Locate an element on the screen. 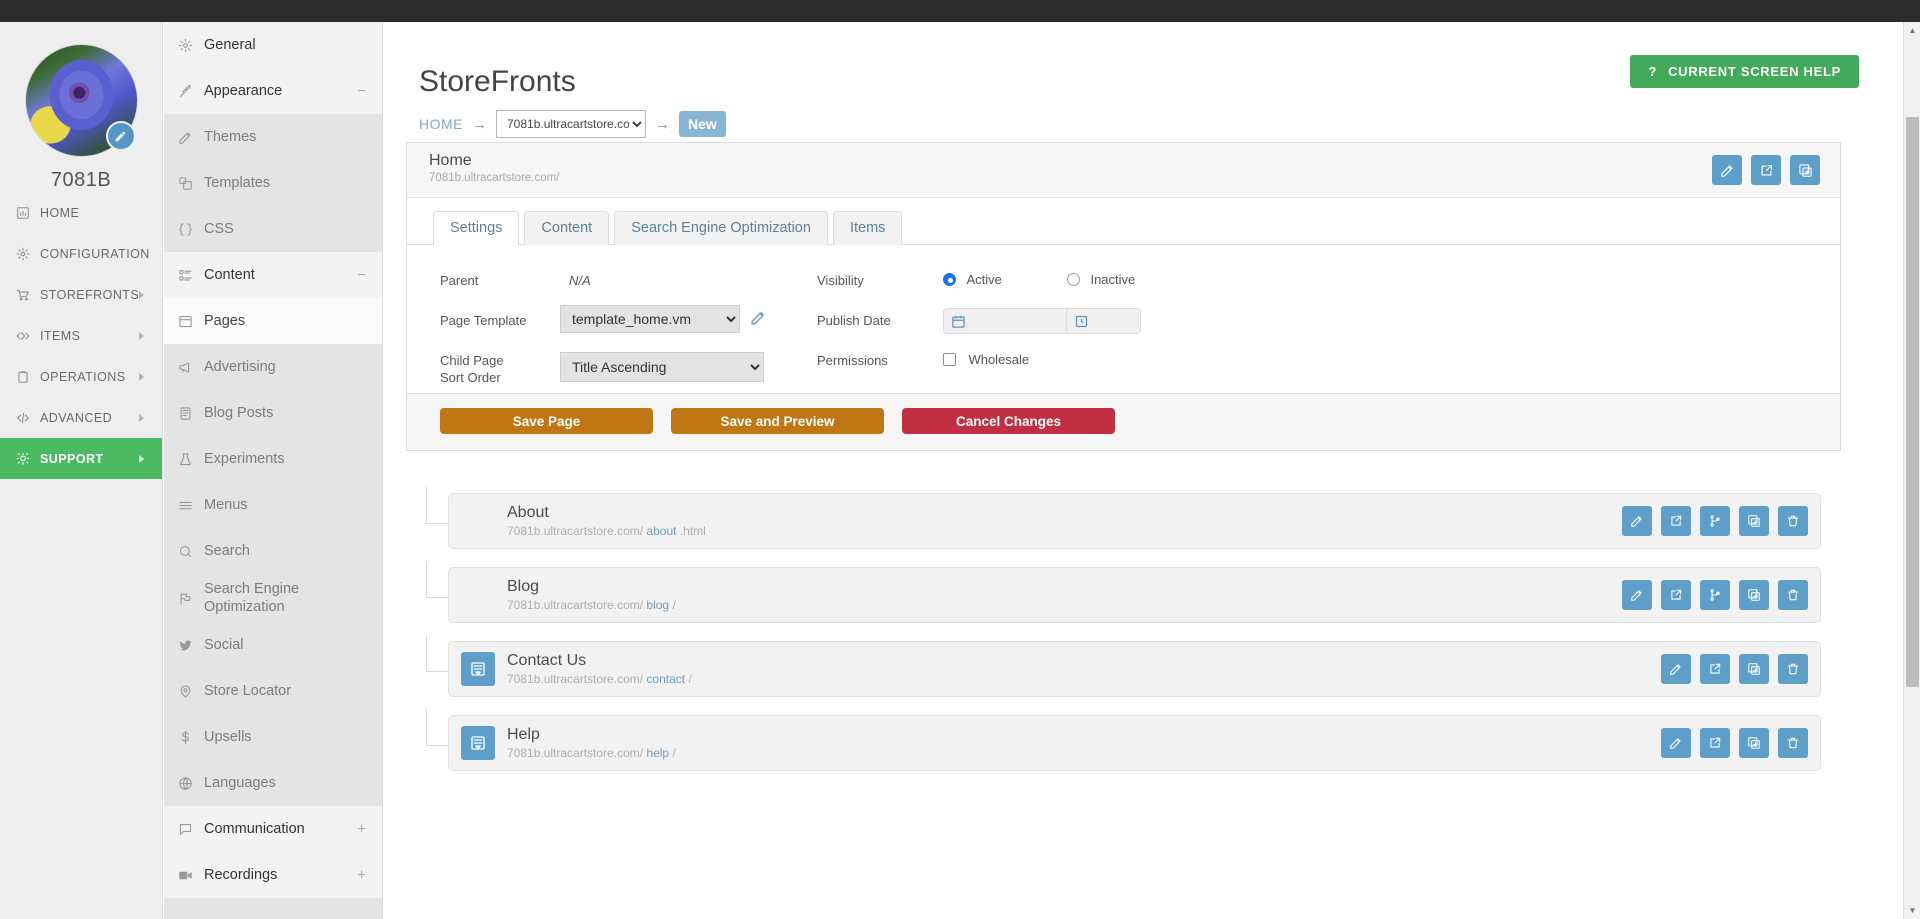 The image size is (1920, 919). page-row-title: Blog is located at coordinates (523, 586).